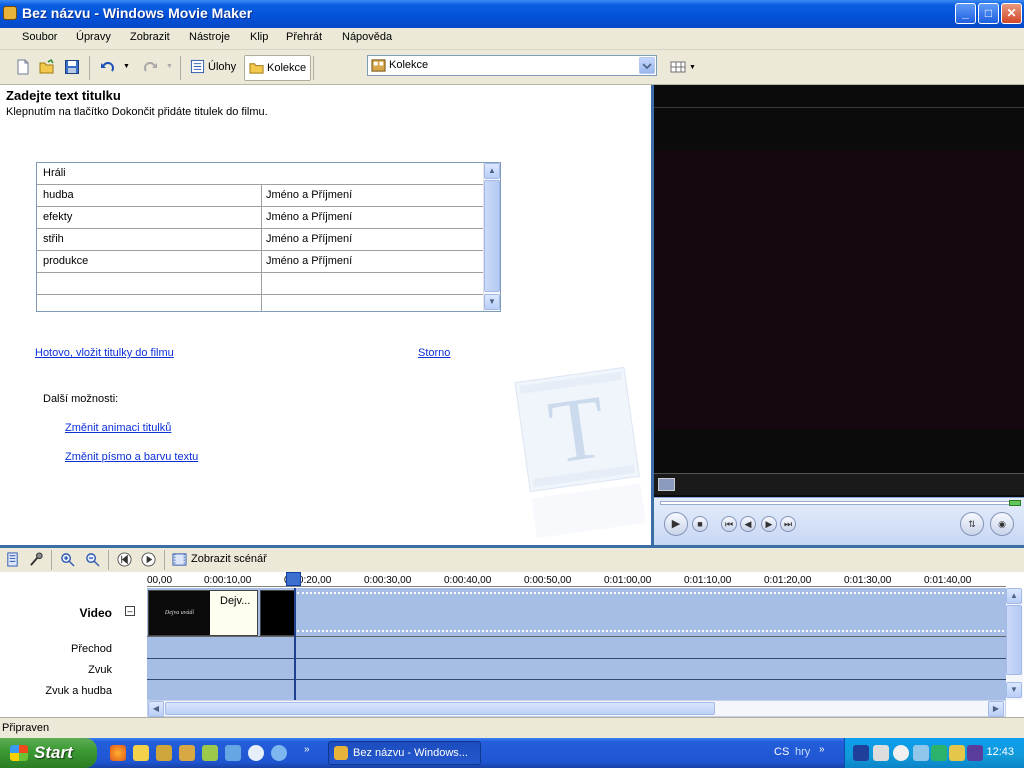 The image size is (1024, 768). I want to click on credit-role-cell: střih, so click(152, 239).